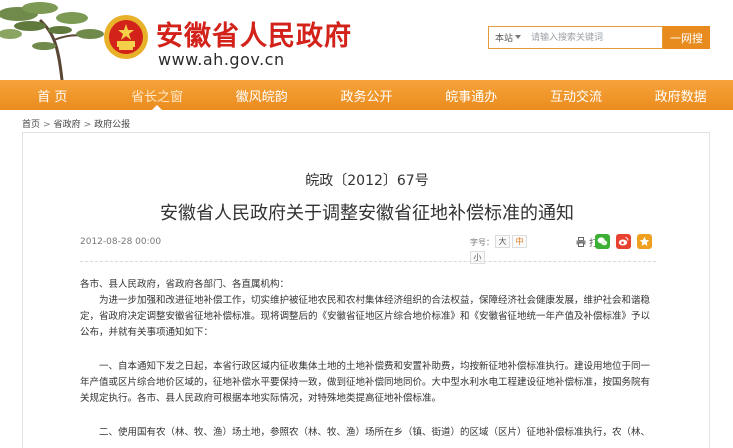 The width and height of the screenshot is (733, 448). Describe the element at coordinates (121, 242) in the screenshot. I see `publish-date: 2012-08-28 00:00` at that location.